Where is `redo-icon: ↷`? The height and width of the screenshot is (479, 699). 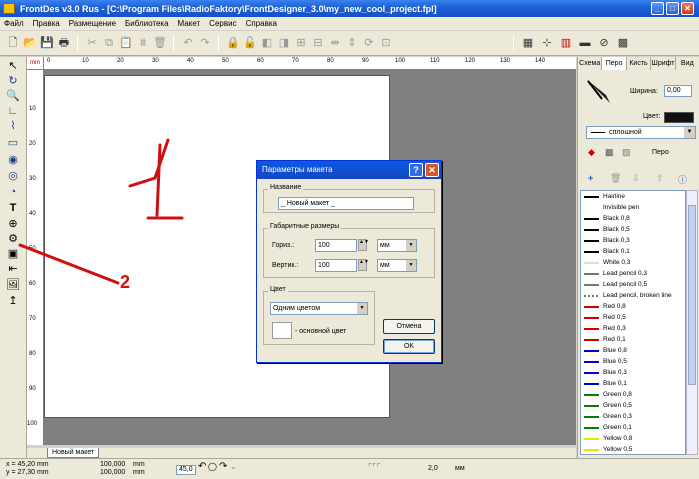 redo-icon: ↷ is located at coordinates (205, 43).